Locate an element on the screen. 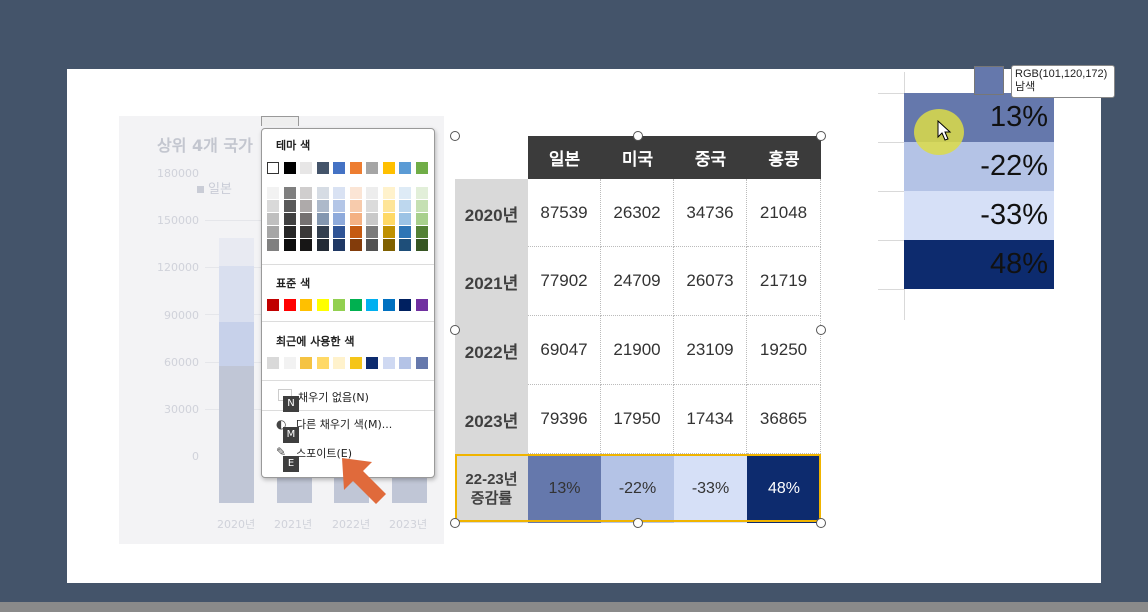 The width and height of the screenshot is (1148, 612). preview-rate-cell: 48% is located at coordinates (979, 264).